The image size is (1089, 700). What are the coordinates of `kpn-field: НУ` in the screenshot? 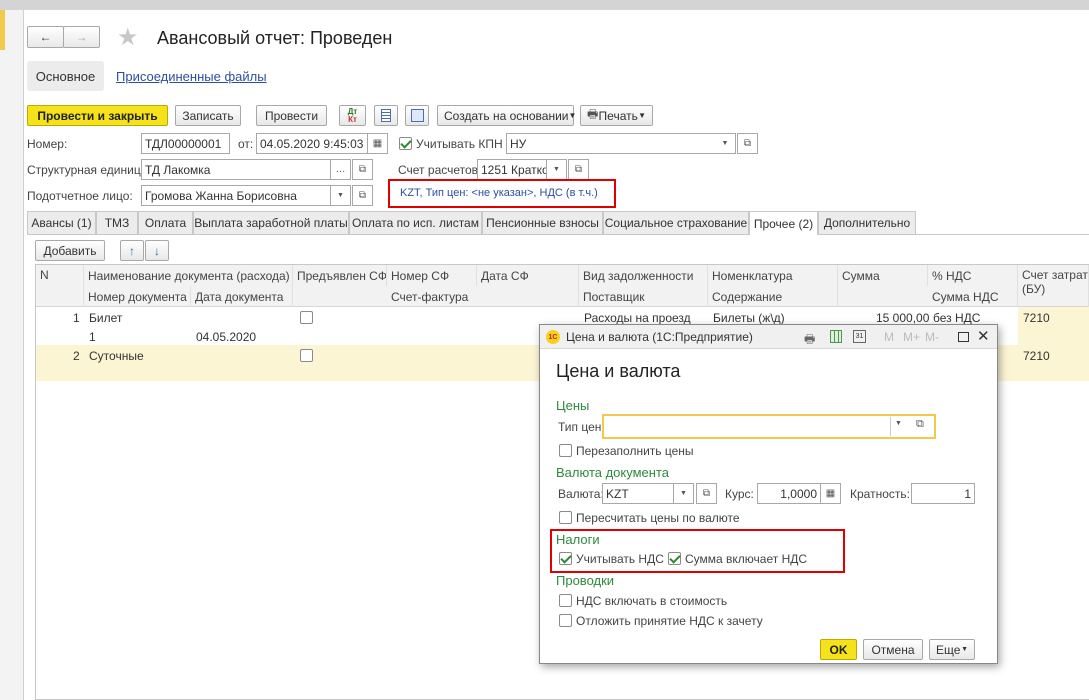 It's located at (621, 143).